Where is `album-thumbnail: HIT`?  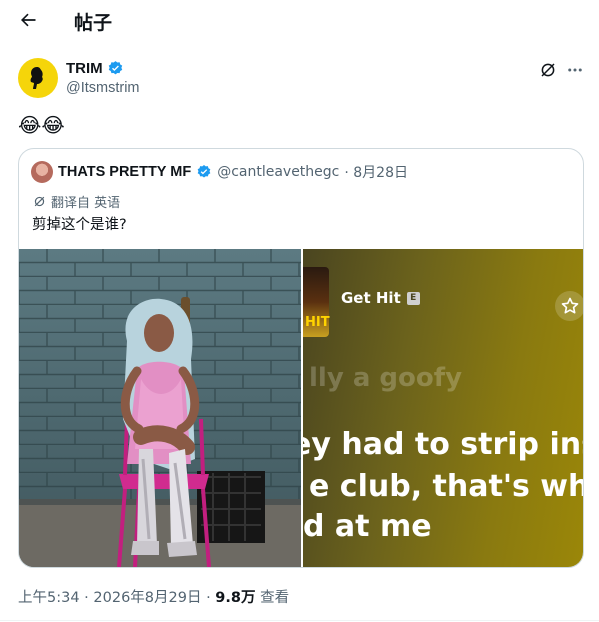 album-thumbnail: HIT is located at coordinates (316, 302).